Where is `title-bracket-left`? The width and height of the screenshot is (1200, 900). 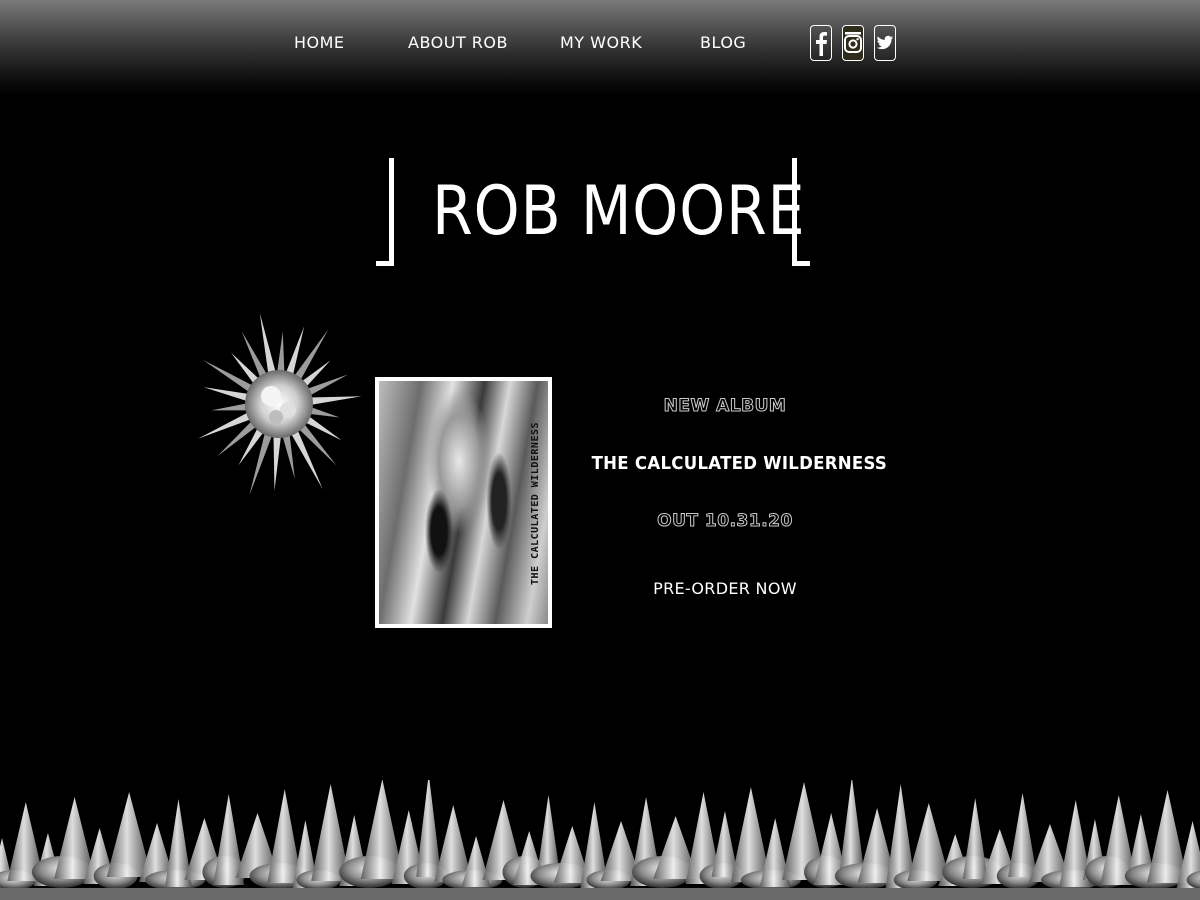
title-bracket-left is located at coordinates (385, 212).